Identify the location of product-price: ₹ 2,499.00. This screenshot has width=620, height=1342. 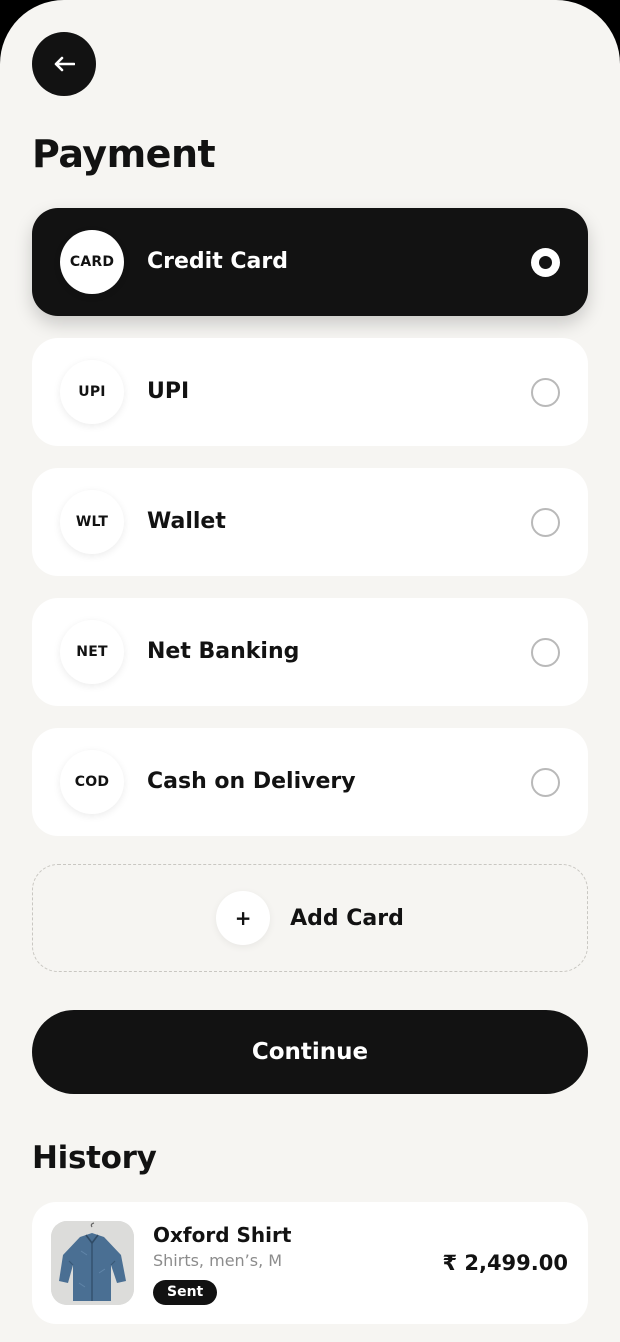
(505, 1263).